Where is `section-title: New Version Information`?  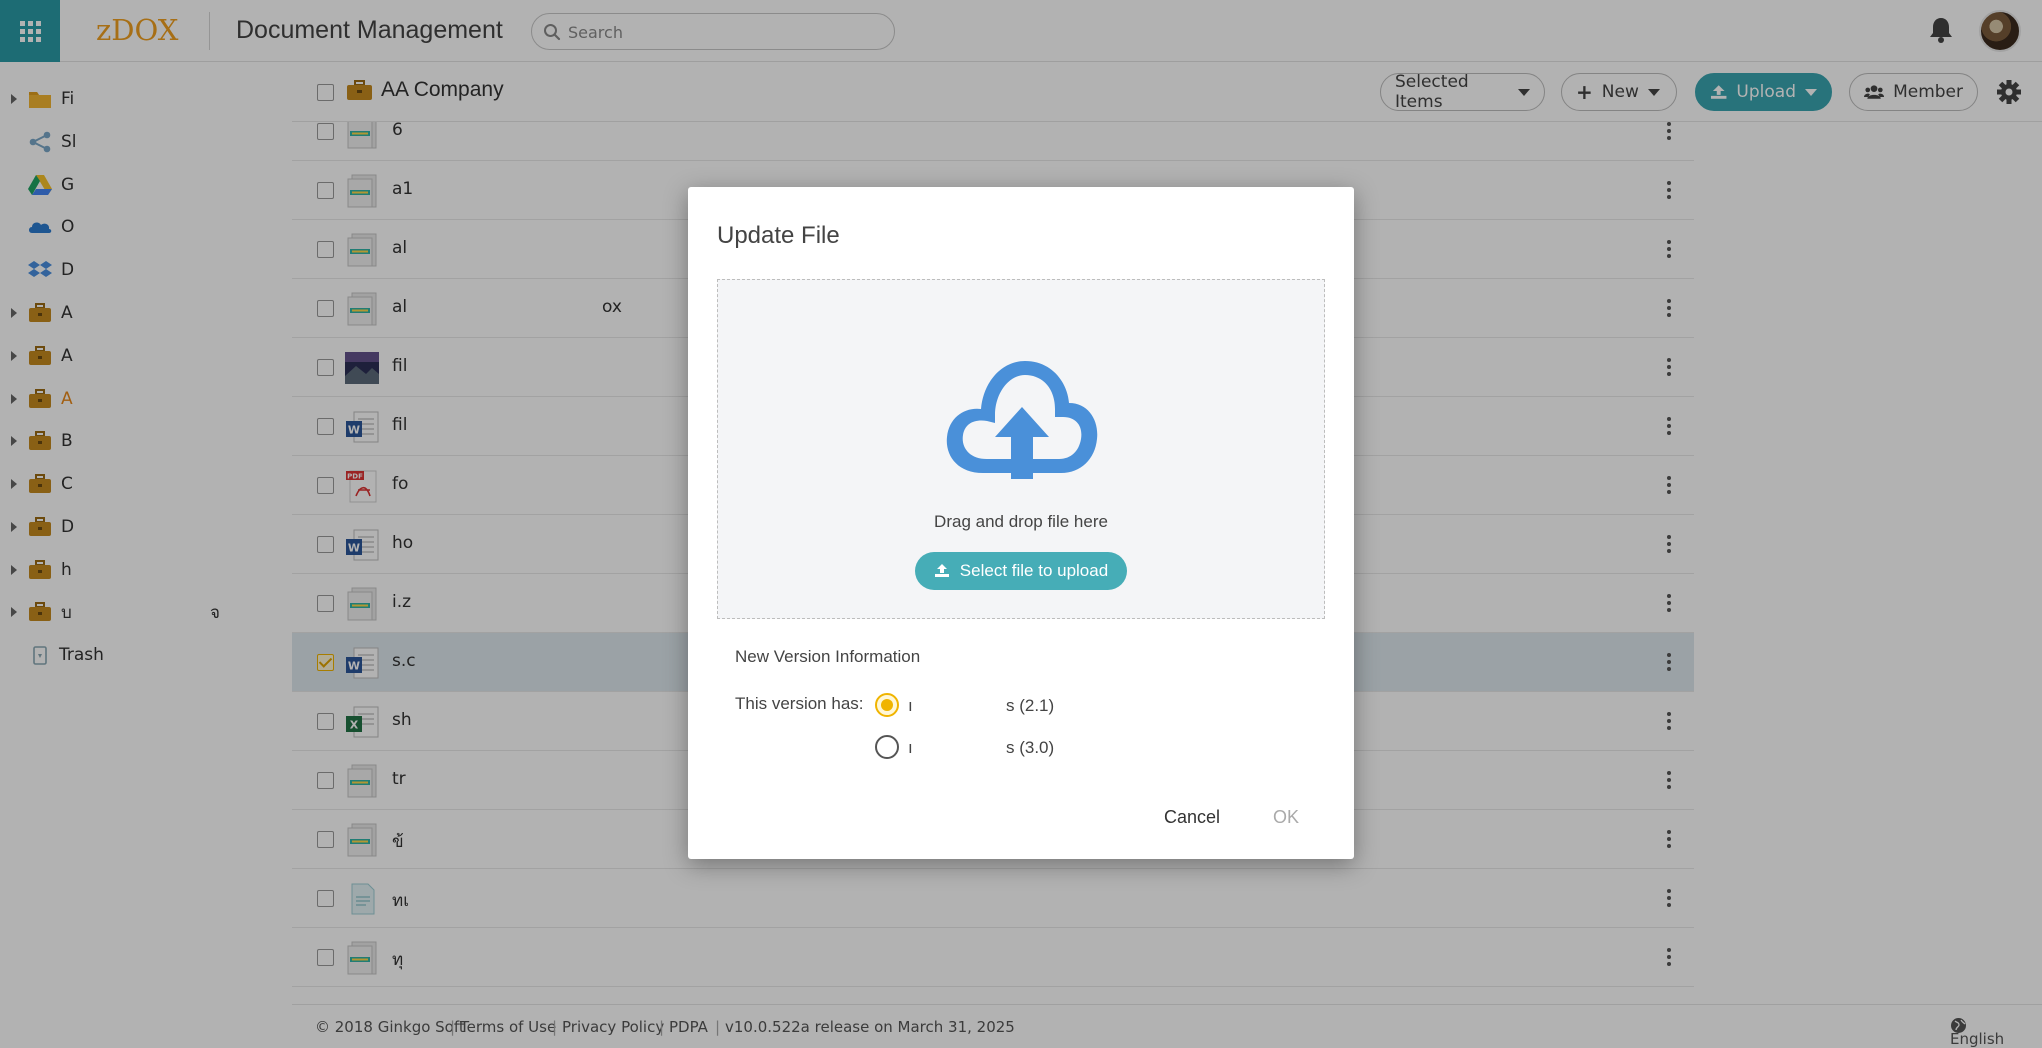
section-title: New Version Information is located at coordinates (828, 656).